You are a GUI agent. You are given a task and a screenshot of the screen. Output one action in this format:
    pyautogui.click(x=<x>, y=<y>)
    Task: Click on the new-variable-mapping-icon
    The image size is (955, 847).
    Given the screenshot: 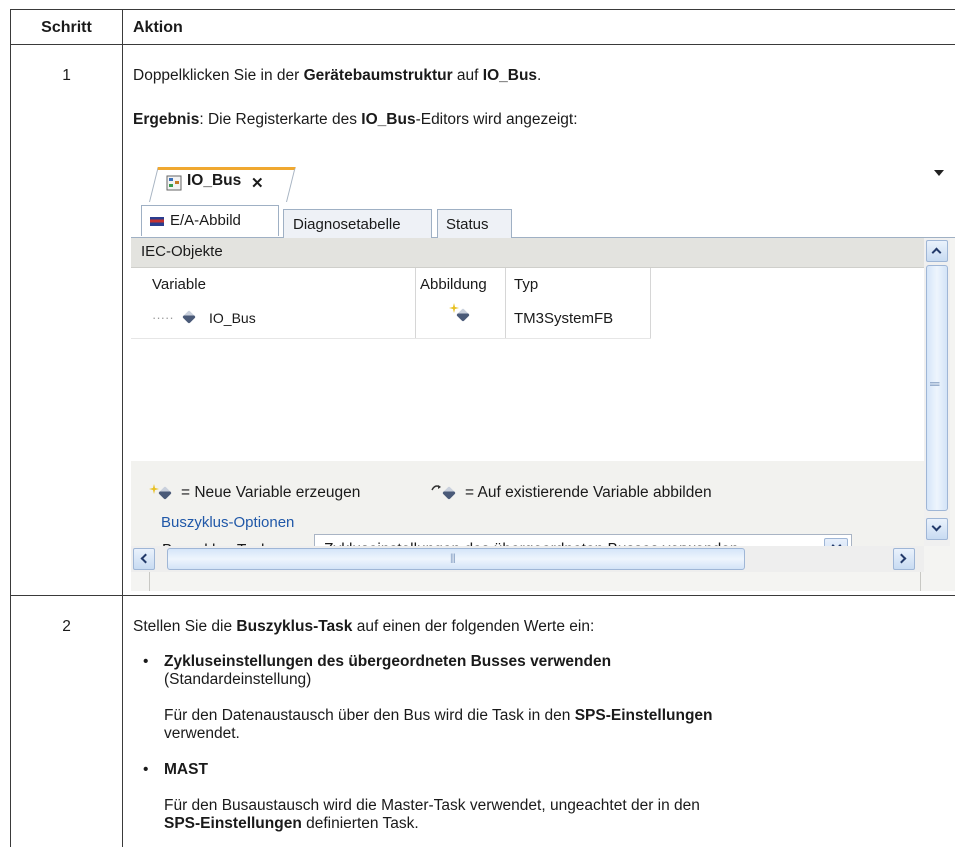 What is the action you would take?
    pyautogui.click(x=459, y=313)
    